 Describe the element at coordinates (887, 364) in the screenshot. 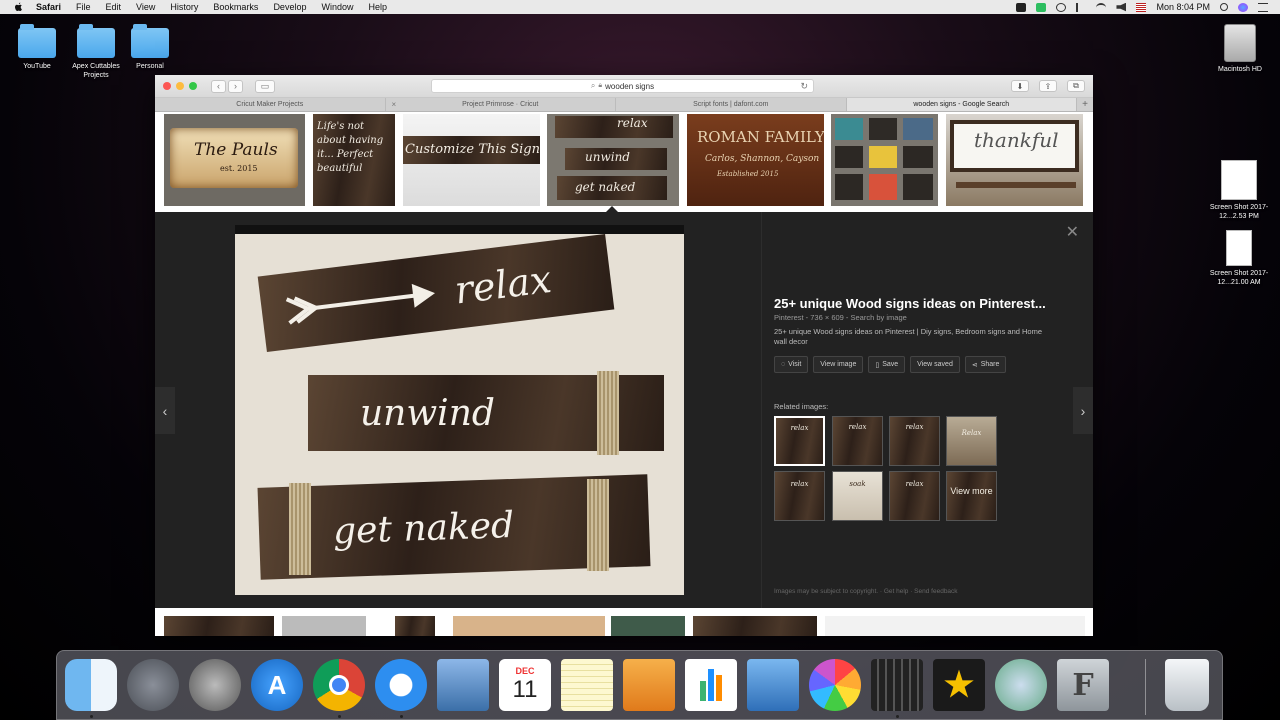

I see `save-button: ▯ Save` at that location.